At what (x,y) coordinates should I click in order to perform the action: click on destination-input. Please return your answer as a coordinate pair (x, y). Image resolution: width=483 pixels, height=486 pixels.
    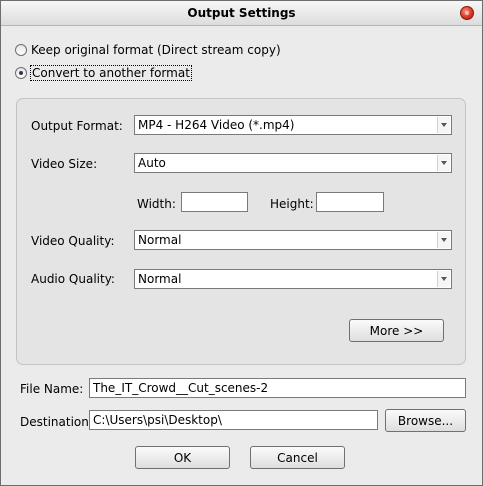
    Looking at the image, I should click on (233, 420).